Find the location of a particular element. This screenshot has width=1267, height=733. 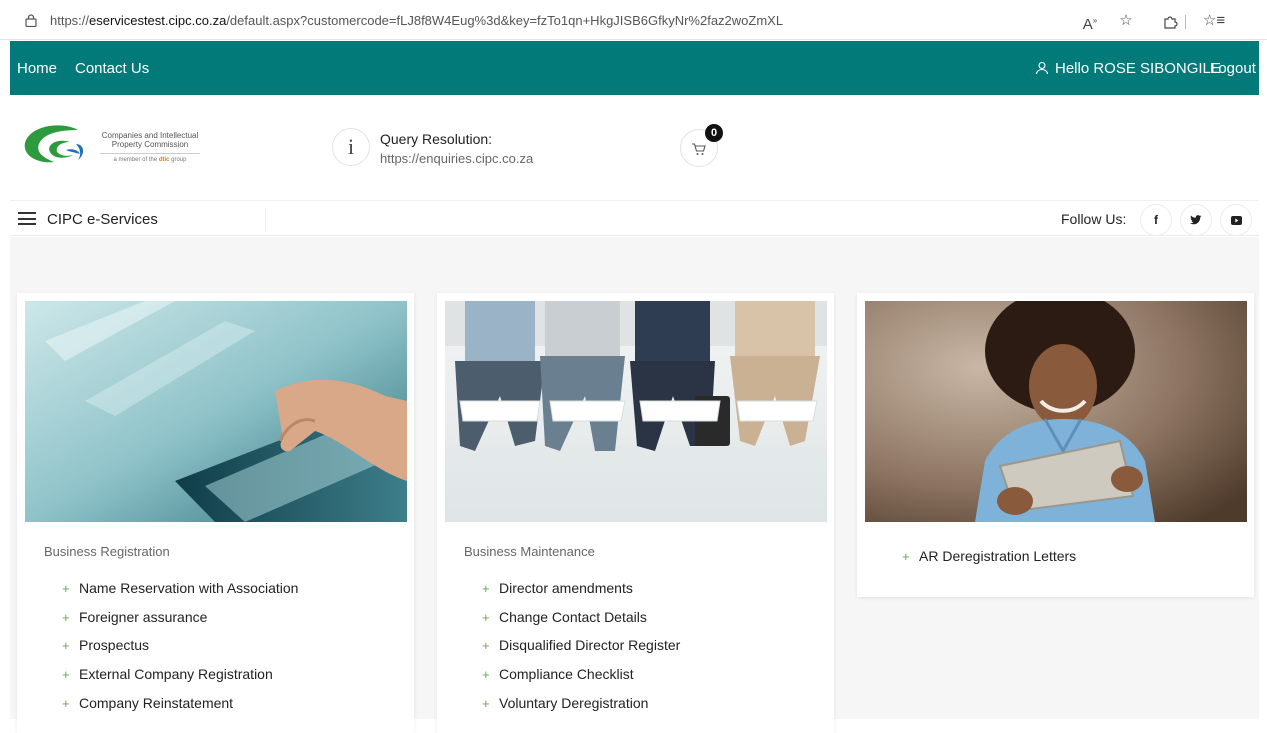

list-item: + Foreigner assurance is located at coordinates (180, 623).